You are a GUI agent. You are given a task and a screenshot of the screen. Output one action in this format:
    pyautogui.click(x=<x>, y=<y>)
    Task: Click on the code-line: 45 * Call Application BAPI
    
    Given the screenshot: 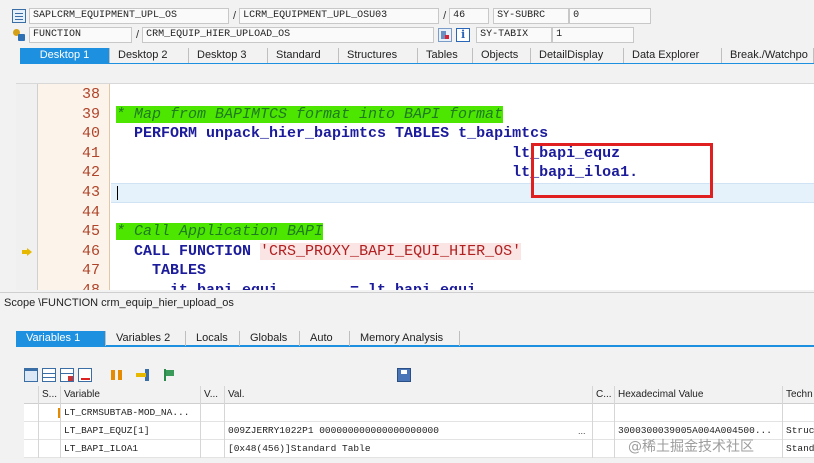 What is the action you would take?
    pyautogui.click(x=415, y=232)
    